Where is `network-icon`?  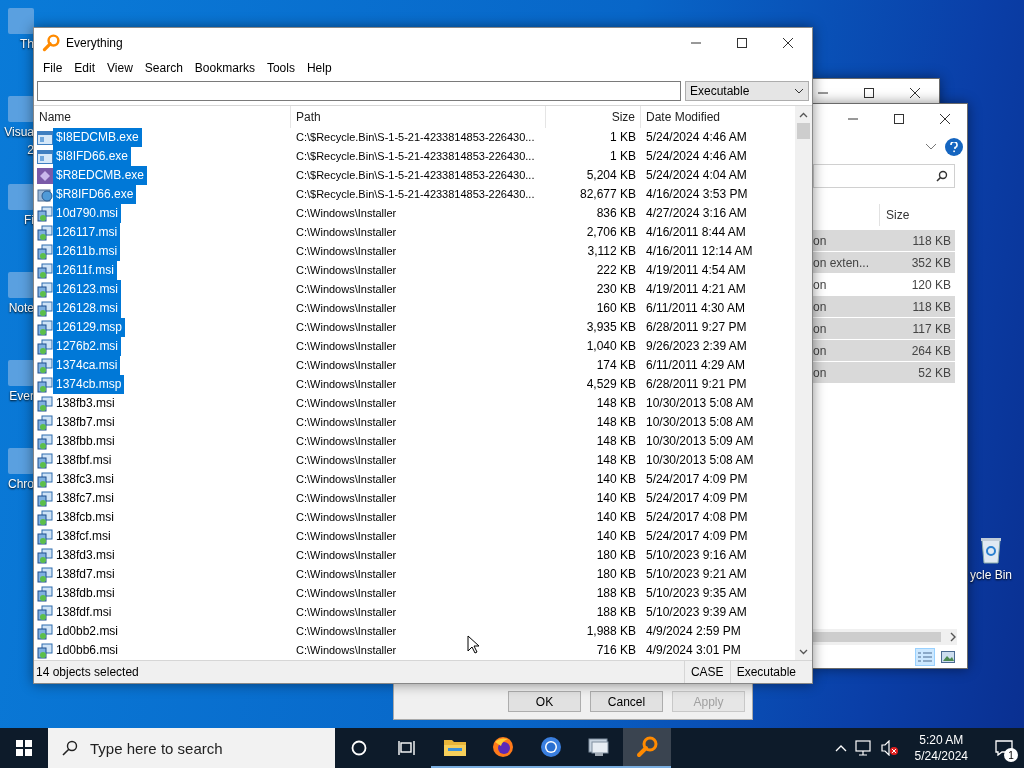 network-icon is located at coordinates (863, 748).